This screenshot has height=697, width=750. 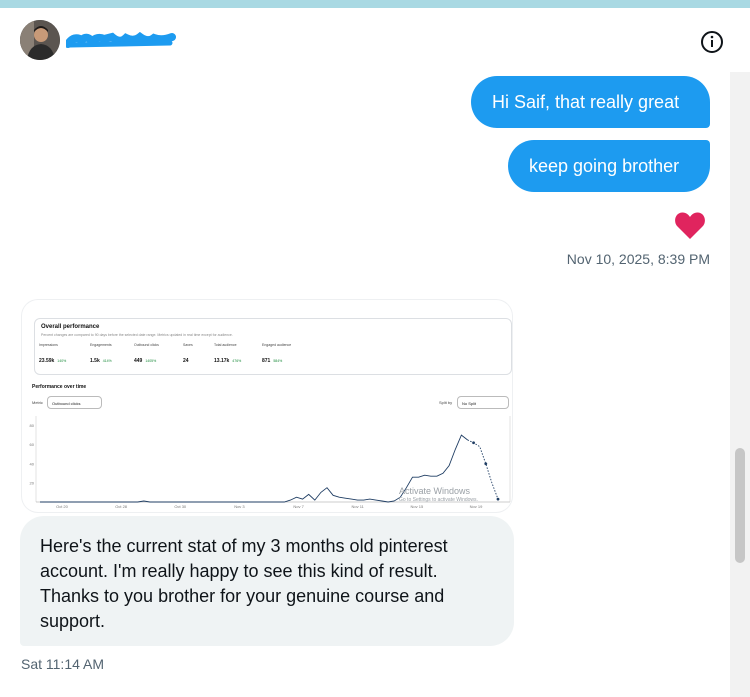 What do you see at coordinates (266, 361) in the screenshot?
I see `metric-value: 871` at bounding box center [266, 361].